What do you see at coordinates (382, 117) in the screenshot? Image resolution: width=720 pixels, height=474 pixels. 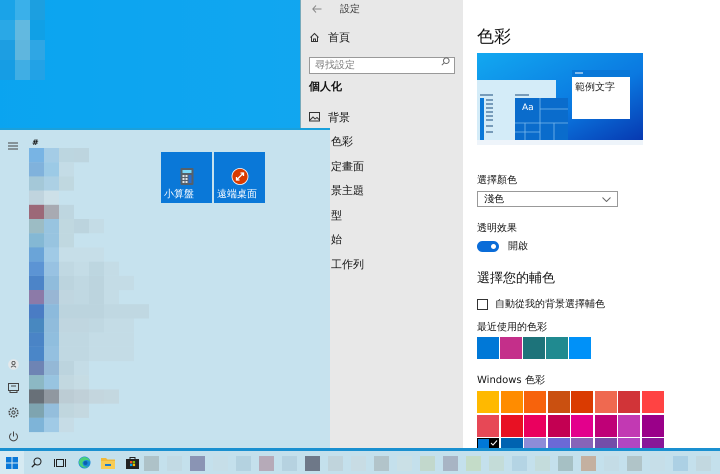 I see `nav-item: 背景` at bounding box center [382, 117].